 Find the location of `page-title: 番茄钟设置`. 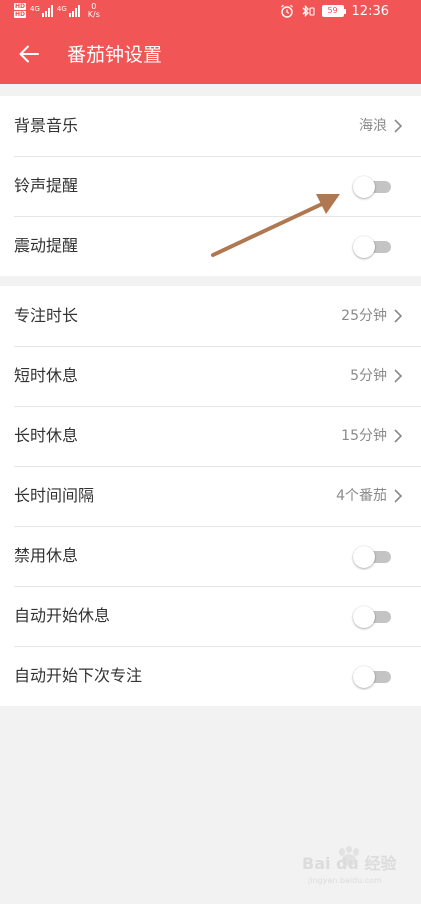

page-title: 番茄钟设置 is located at coordinates (115, 55).